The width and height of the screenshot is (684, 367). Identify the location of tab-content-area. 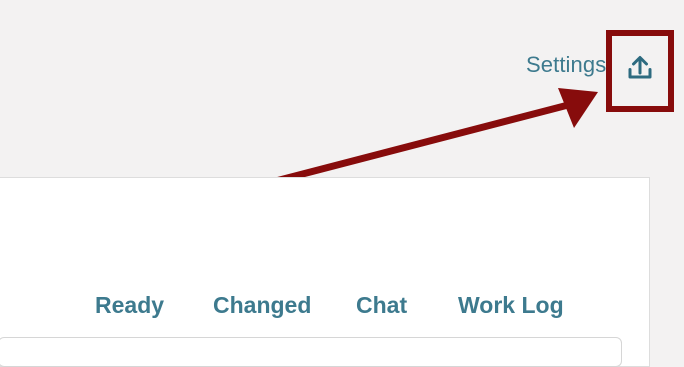
(311, 352).